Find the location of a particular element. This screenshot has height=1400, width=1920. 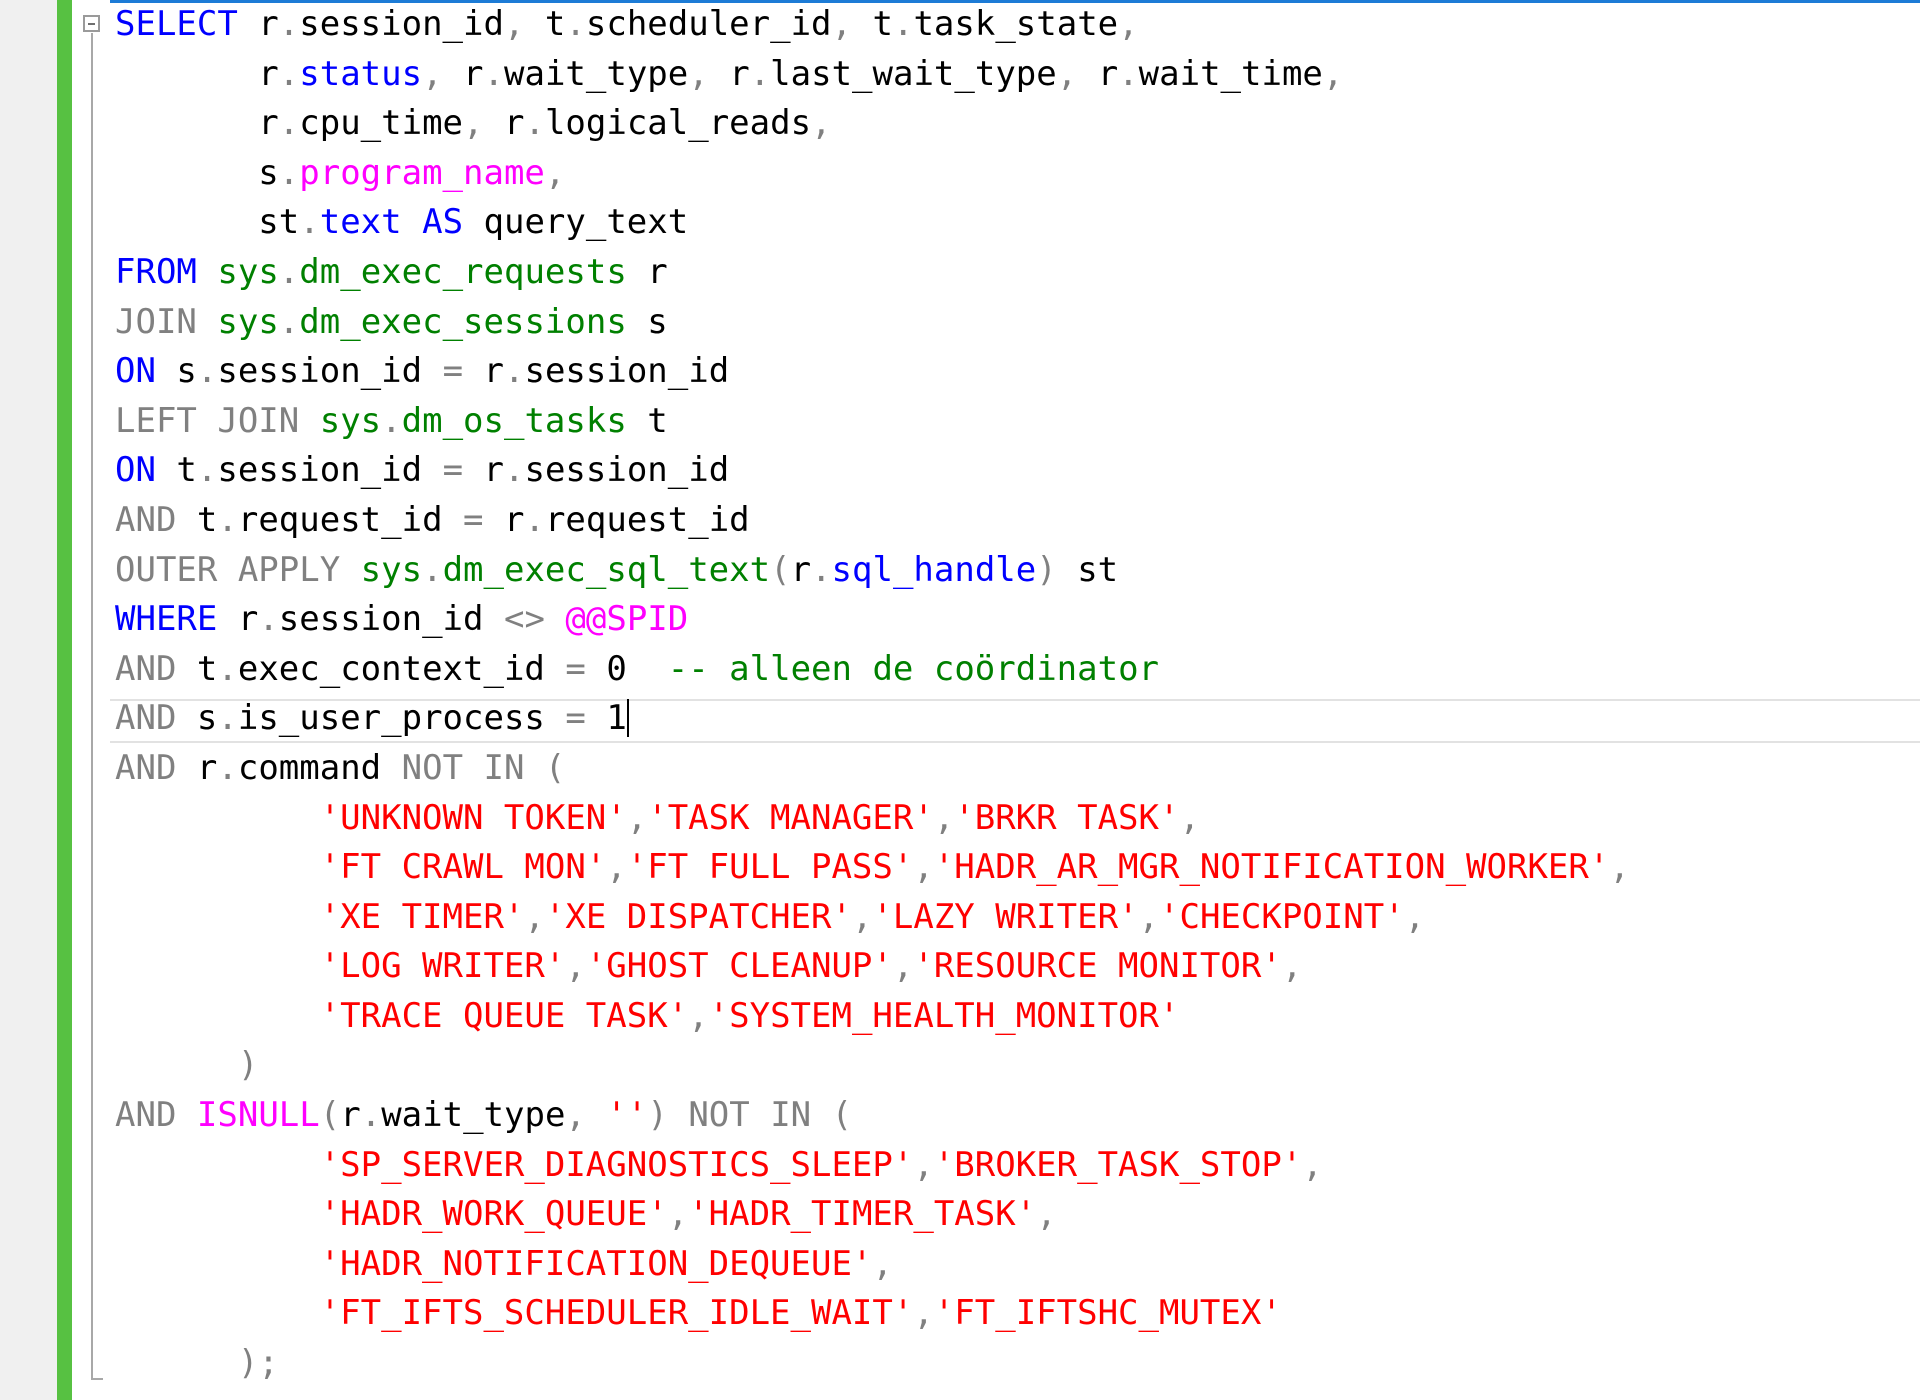

code-token: ( is located at coordinates (330, 1115).